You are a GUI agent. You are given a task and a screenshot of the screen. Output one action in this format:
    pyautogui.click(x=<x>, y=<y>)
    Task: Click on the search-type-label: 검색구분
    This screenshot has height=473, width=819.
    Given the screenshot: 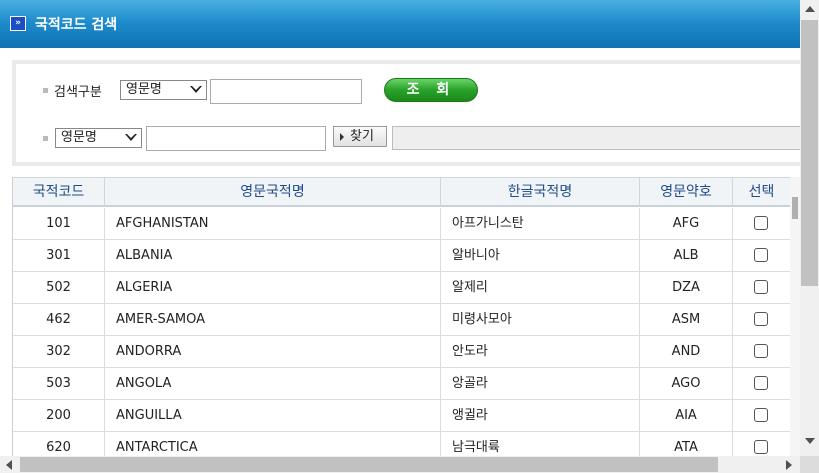 What is the action you would take?
    pyautogui.click(x=78, y=92)
    